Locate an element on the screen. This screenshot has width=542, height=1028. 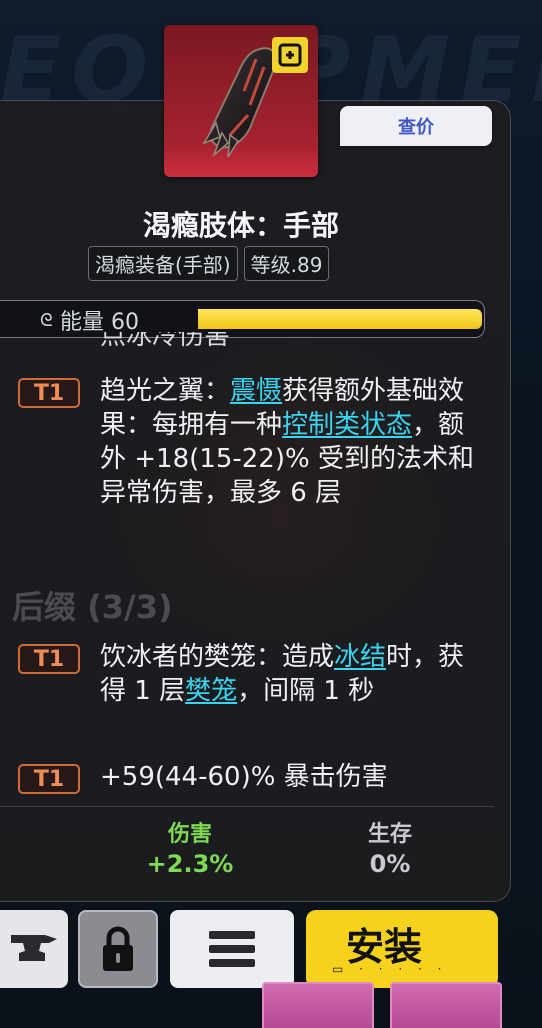
energy-row: 能量 60 ᘓ is located at coordinates (242, 319).